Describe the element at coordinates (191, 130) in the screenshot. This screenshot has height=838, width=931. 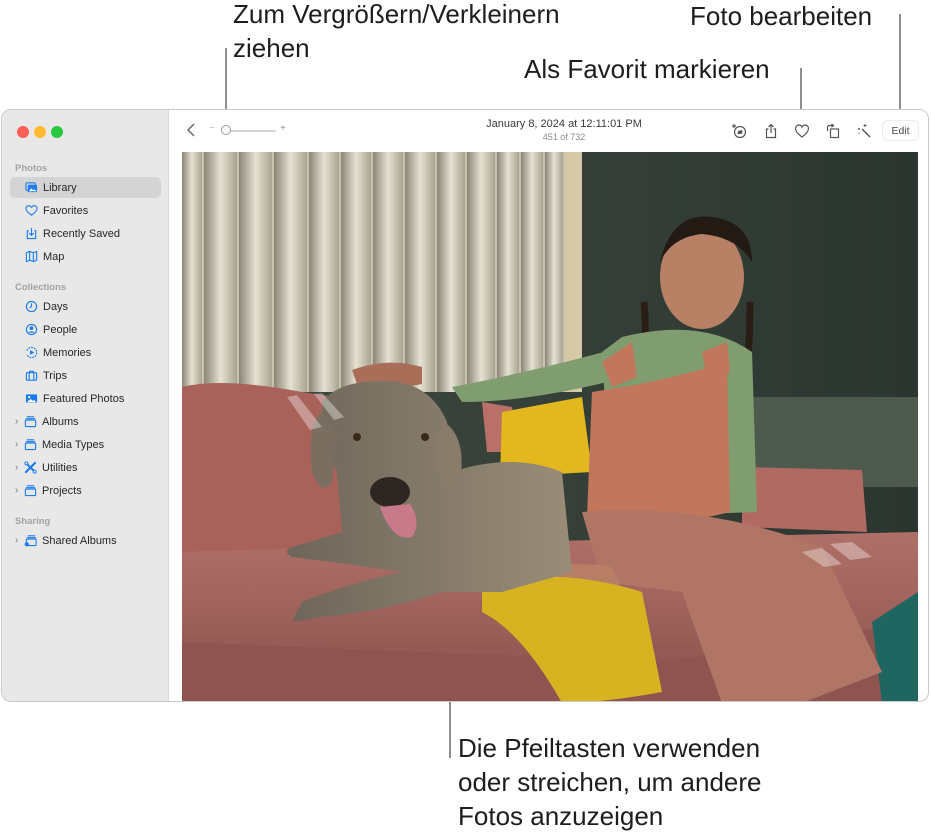
I see `chevron-left-icon` at that location.